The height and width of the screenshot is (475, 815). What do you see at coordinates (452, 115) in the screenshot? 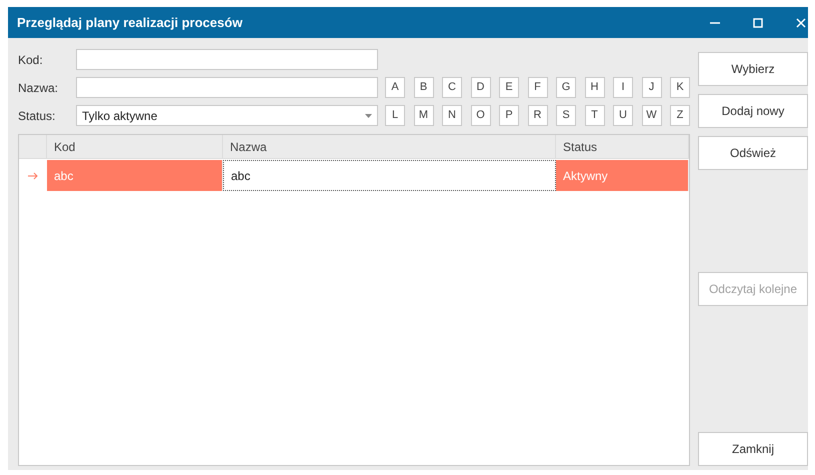
I see `letter-button: N` at bounding box center [452, 115].